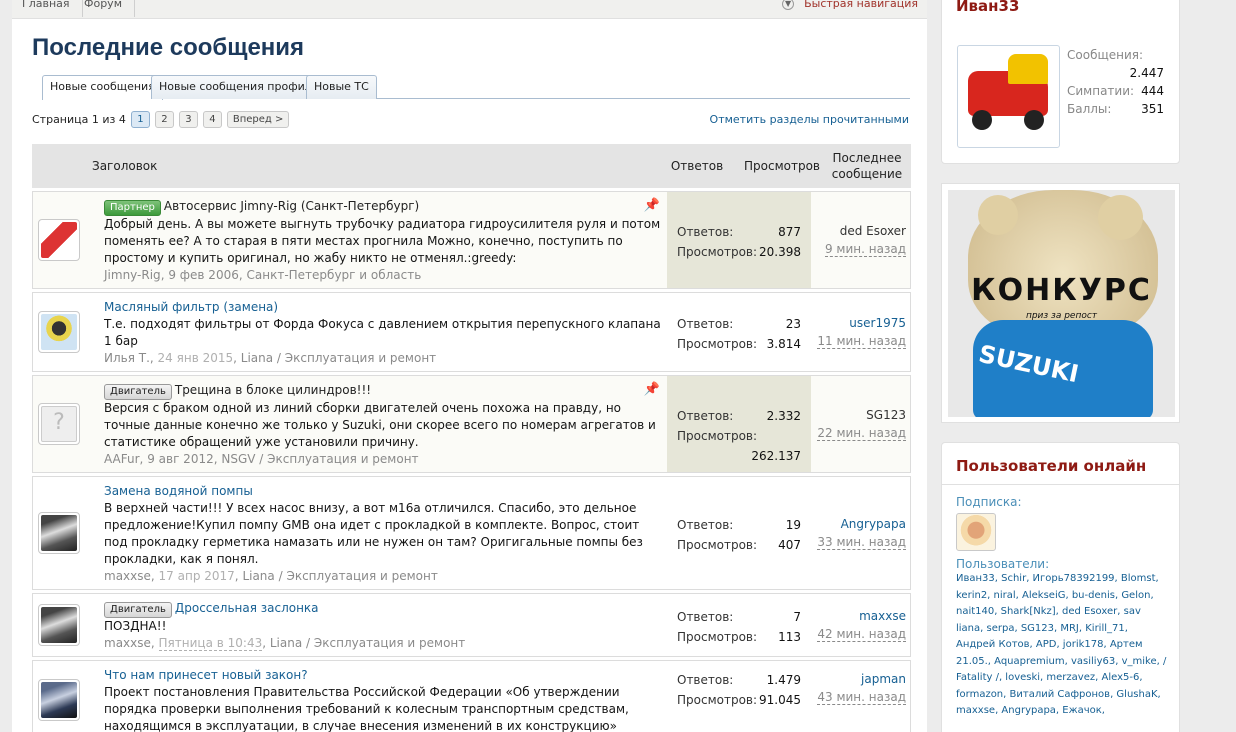  What do you see at coordinates (987, 7) in the screenshot?
I see `profile-username: Иван33` at bounding box center [987, 7].